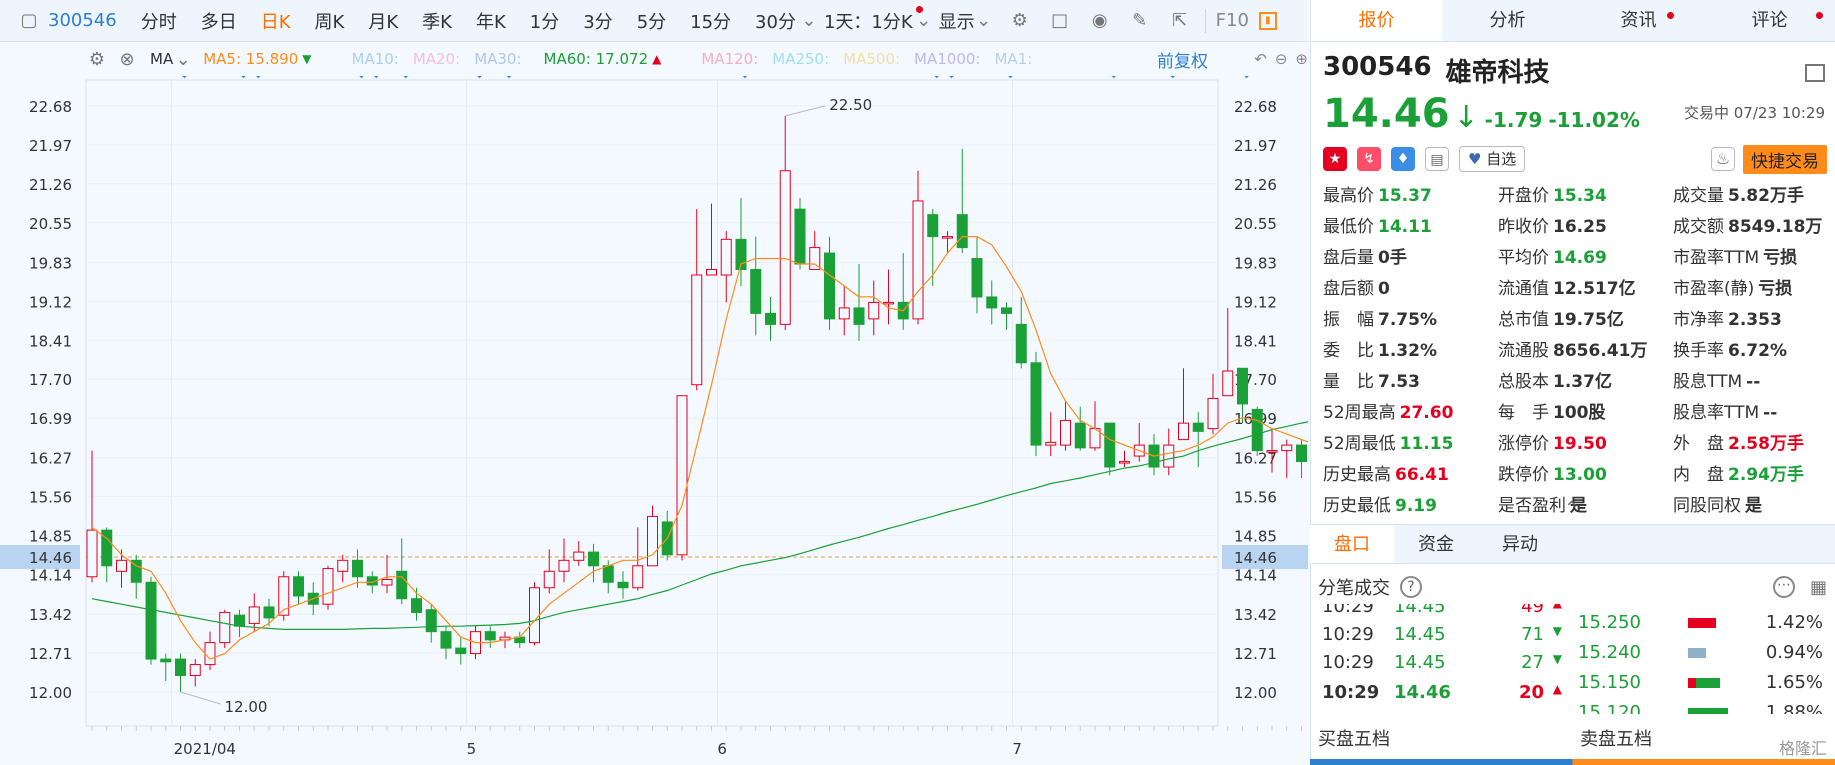 The image size is (1835, 765). What do you see at coordinates (1754, 441) in the screenshot?
I see `stat-cell: 外 盘 2.58万手` at bounding box center [1754, 441].